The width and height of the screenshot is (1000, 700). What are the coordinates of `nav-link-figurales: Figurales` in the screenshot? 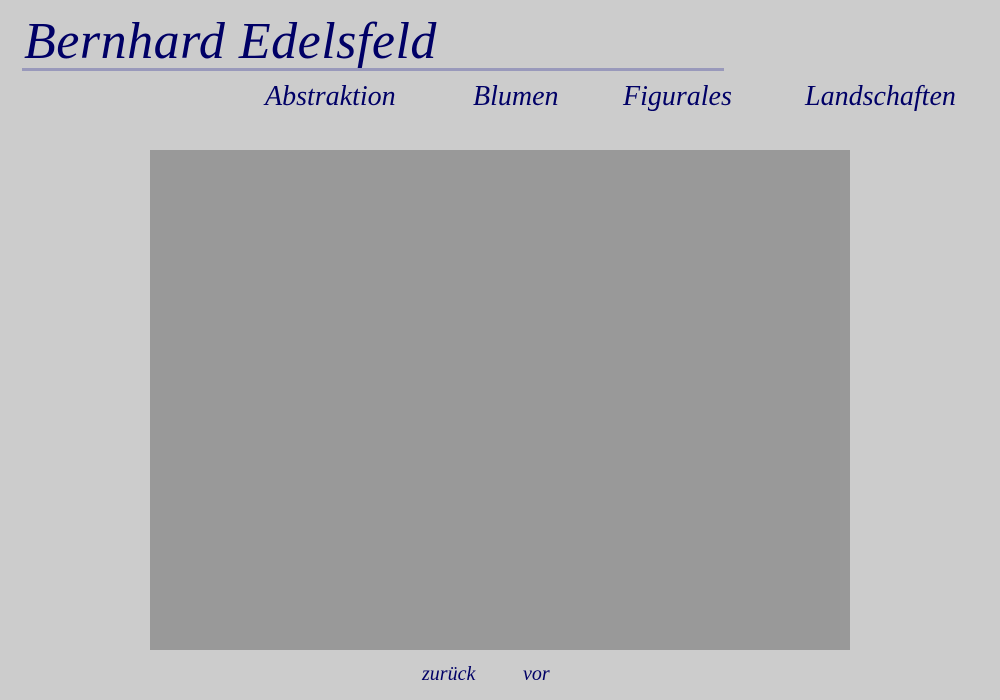 It's located at (677, 97).